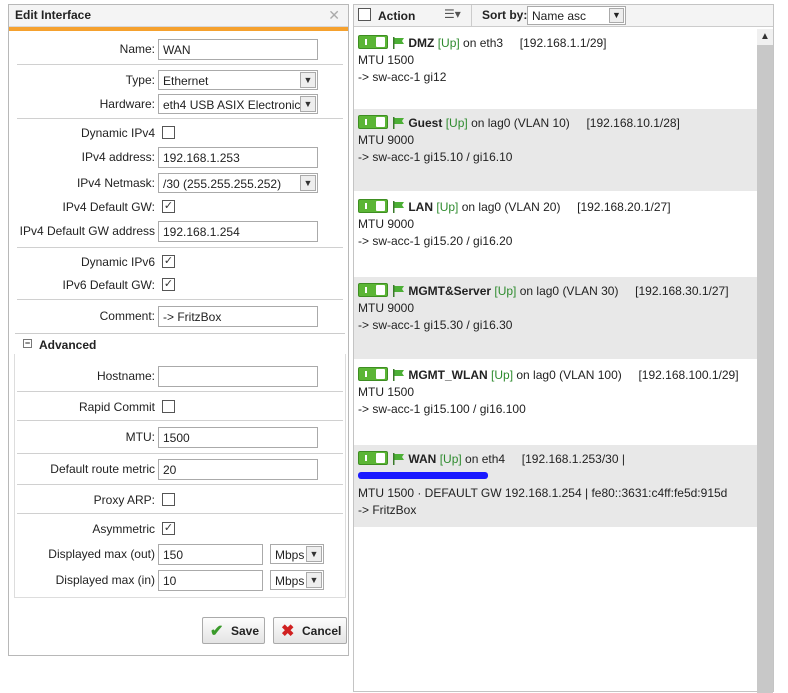 This screenshot has height=693, width=788. I want to click on interface-port: on lag0 (VLAN 30), so click(569, 291).